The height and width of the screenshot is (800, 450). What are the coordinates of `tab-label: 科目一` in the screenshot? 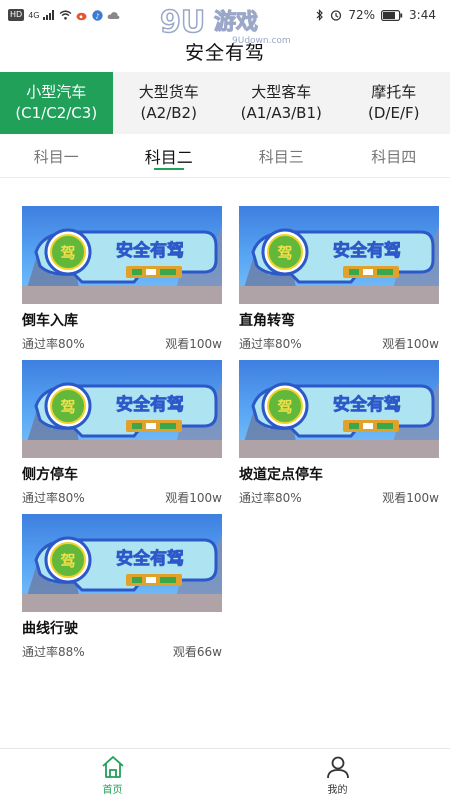 It's located at (56, 156).